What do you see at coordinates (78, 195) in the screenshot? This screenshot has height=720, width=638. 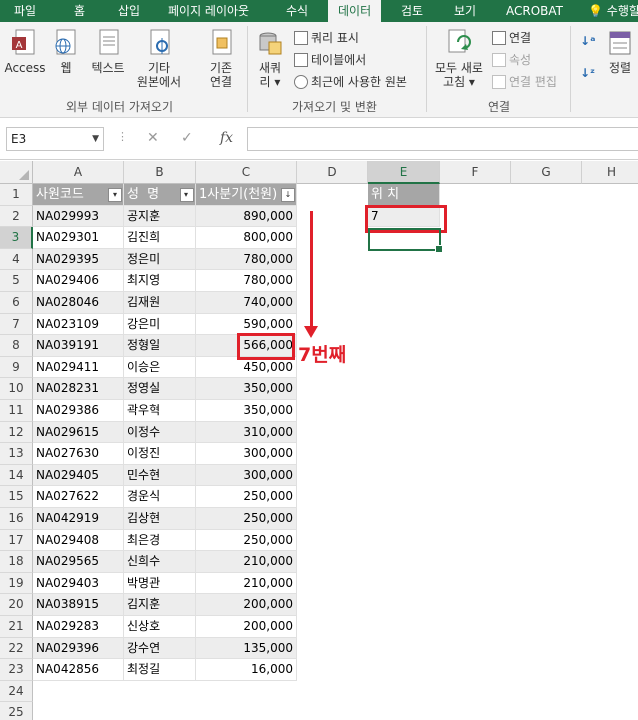 I see `table-header-sa-code: 사원코드 ▾` at bounding box center [78, 195].